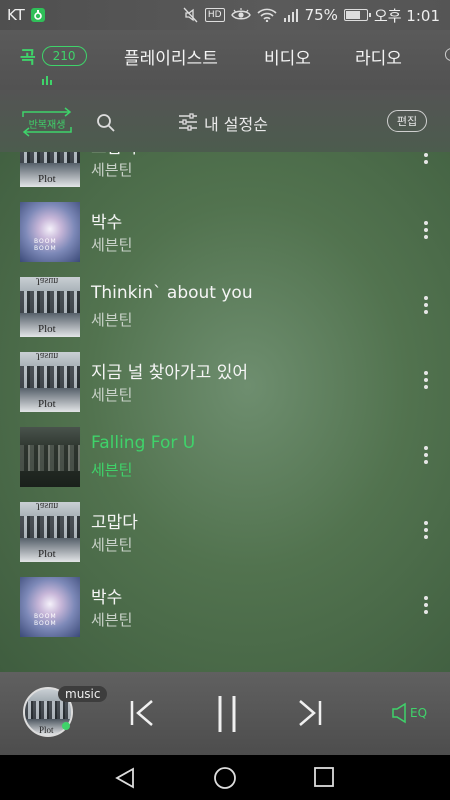 The width and height of the screenshot is (450, 800). What do you see at coordinates (28, 58) in the screenshot?
I see `tab-songs-label: 곡` at bounding box center [28, 58].